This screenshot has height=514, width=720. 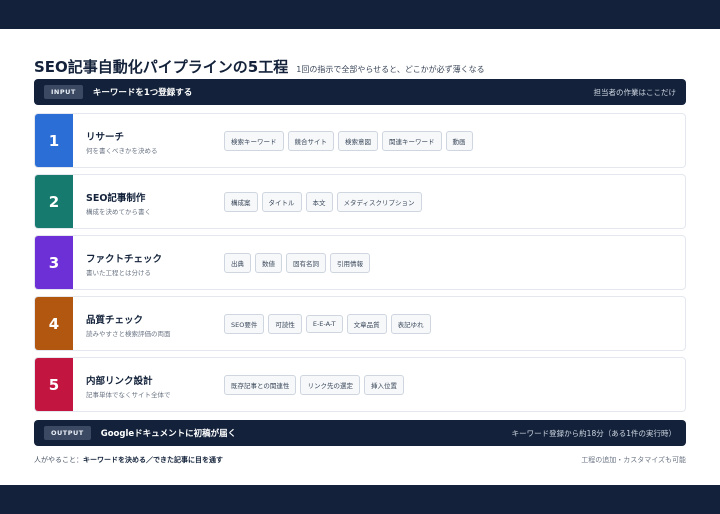 I want to click on step-title: ファクトチェック, so click(x=124, y=259).